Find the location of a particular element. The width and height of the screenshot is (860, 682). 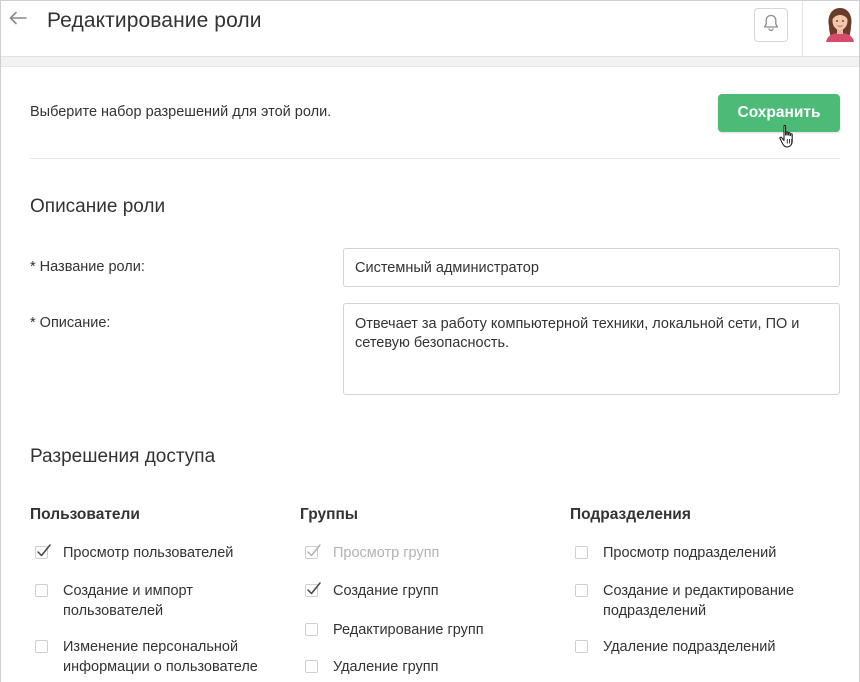

users-permission-item: Просмотр пользователей is located at coordinates (160, 553).